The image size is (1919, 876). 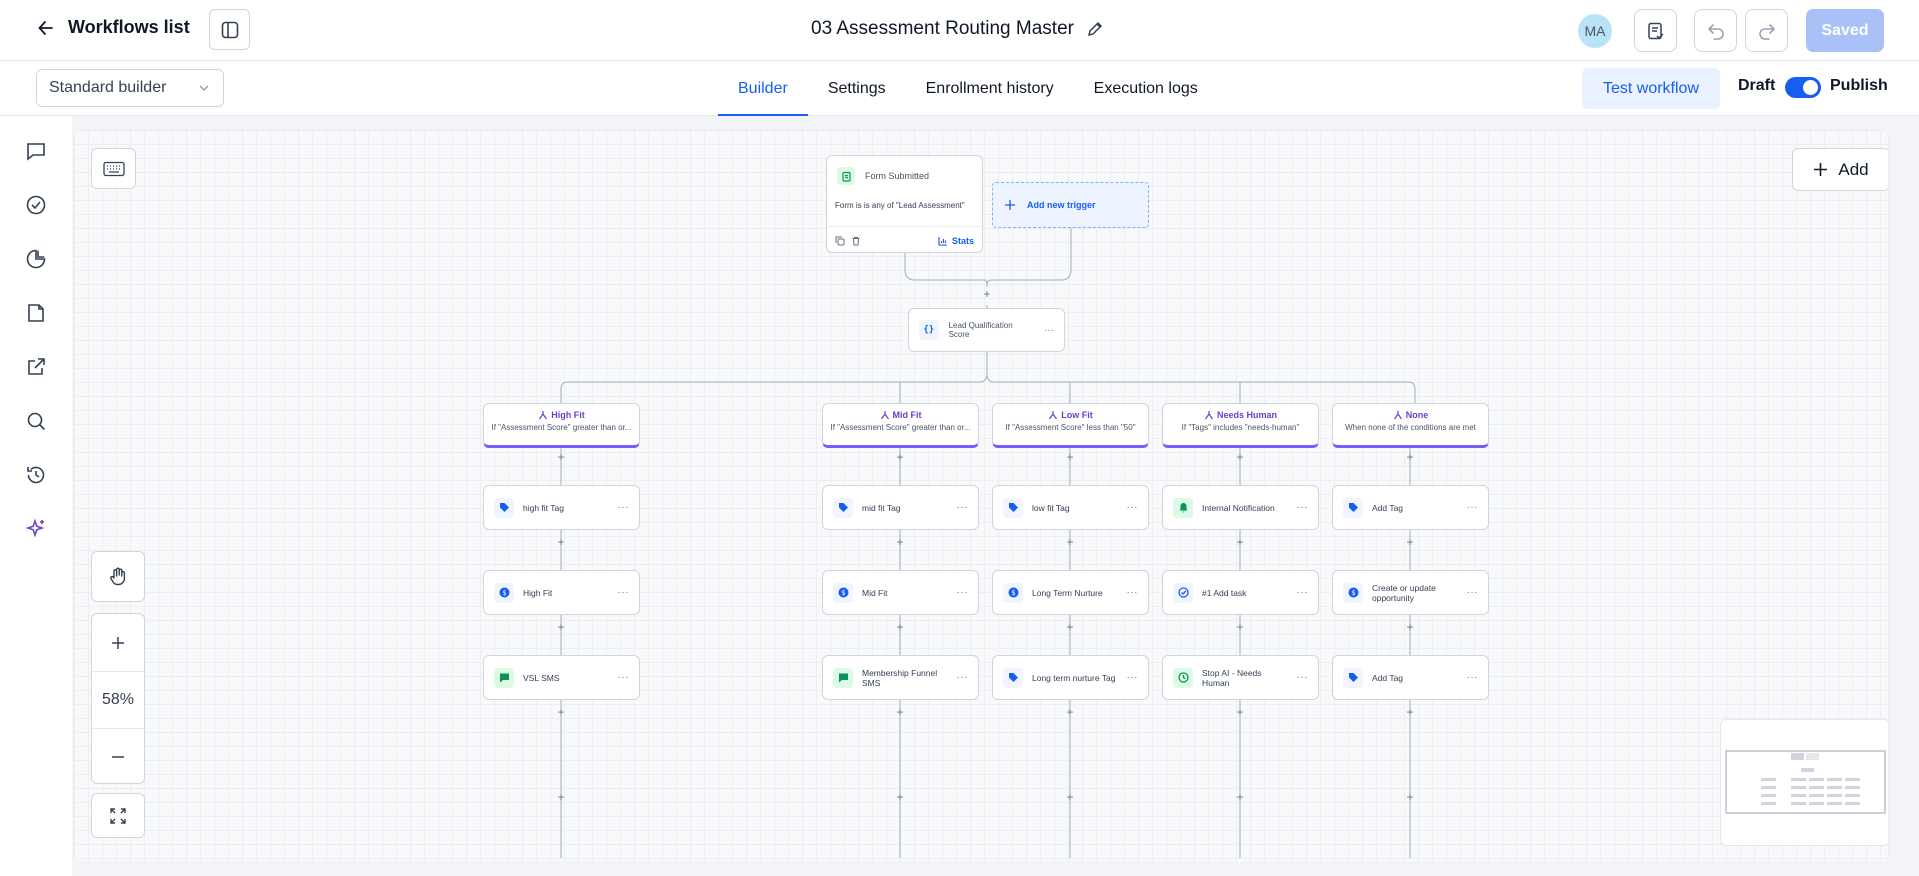 I want to click on chat-icon, so click(x=36, y=151).